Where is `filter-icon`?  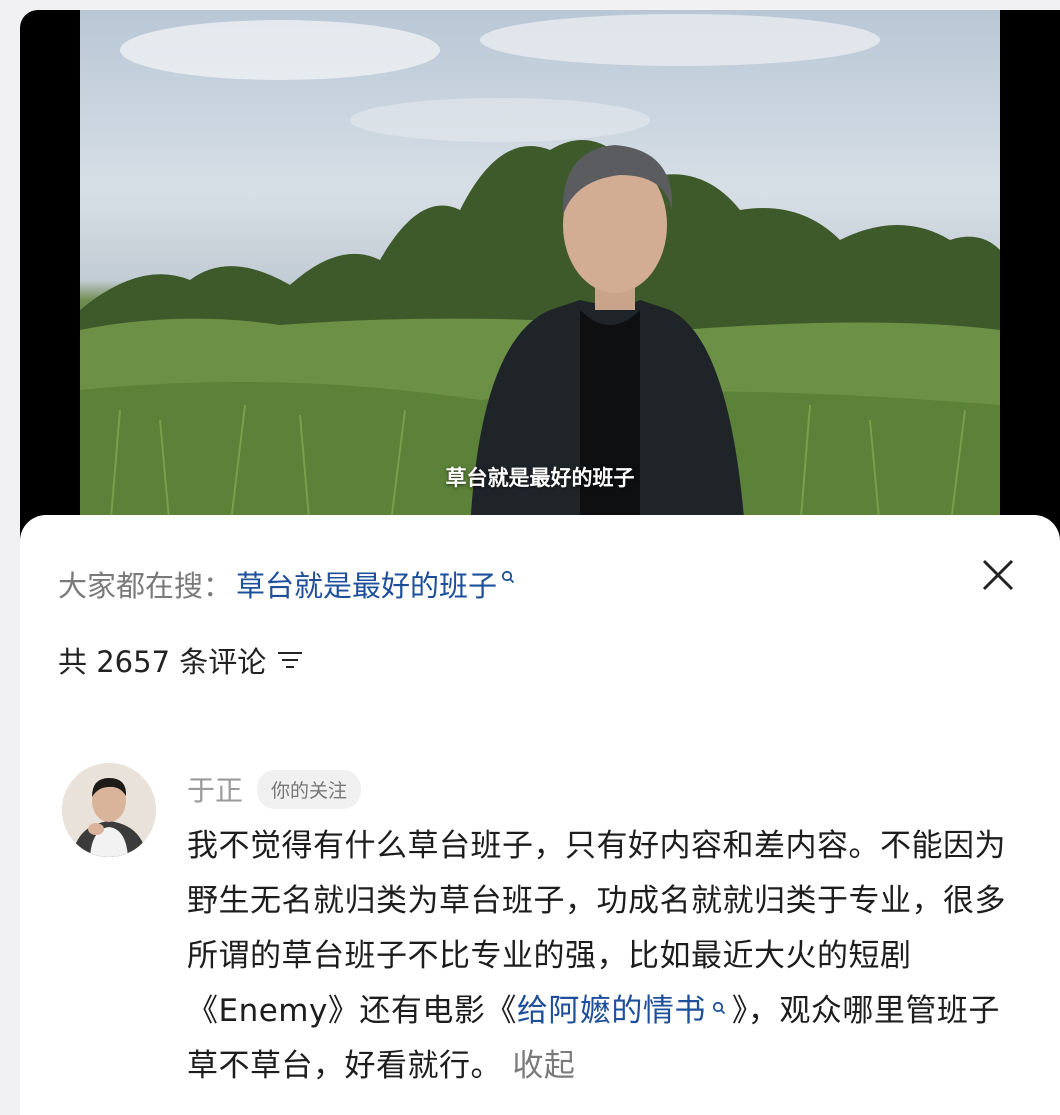 filter-icon is located at coordinates (290, 660).